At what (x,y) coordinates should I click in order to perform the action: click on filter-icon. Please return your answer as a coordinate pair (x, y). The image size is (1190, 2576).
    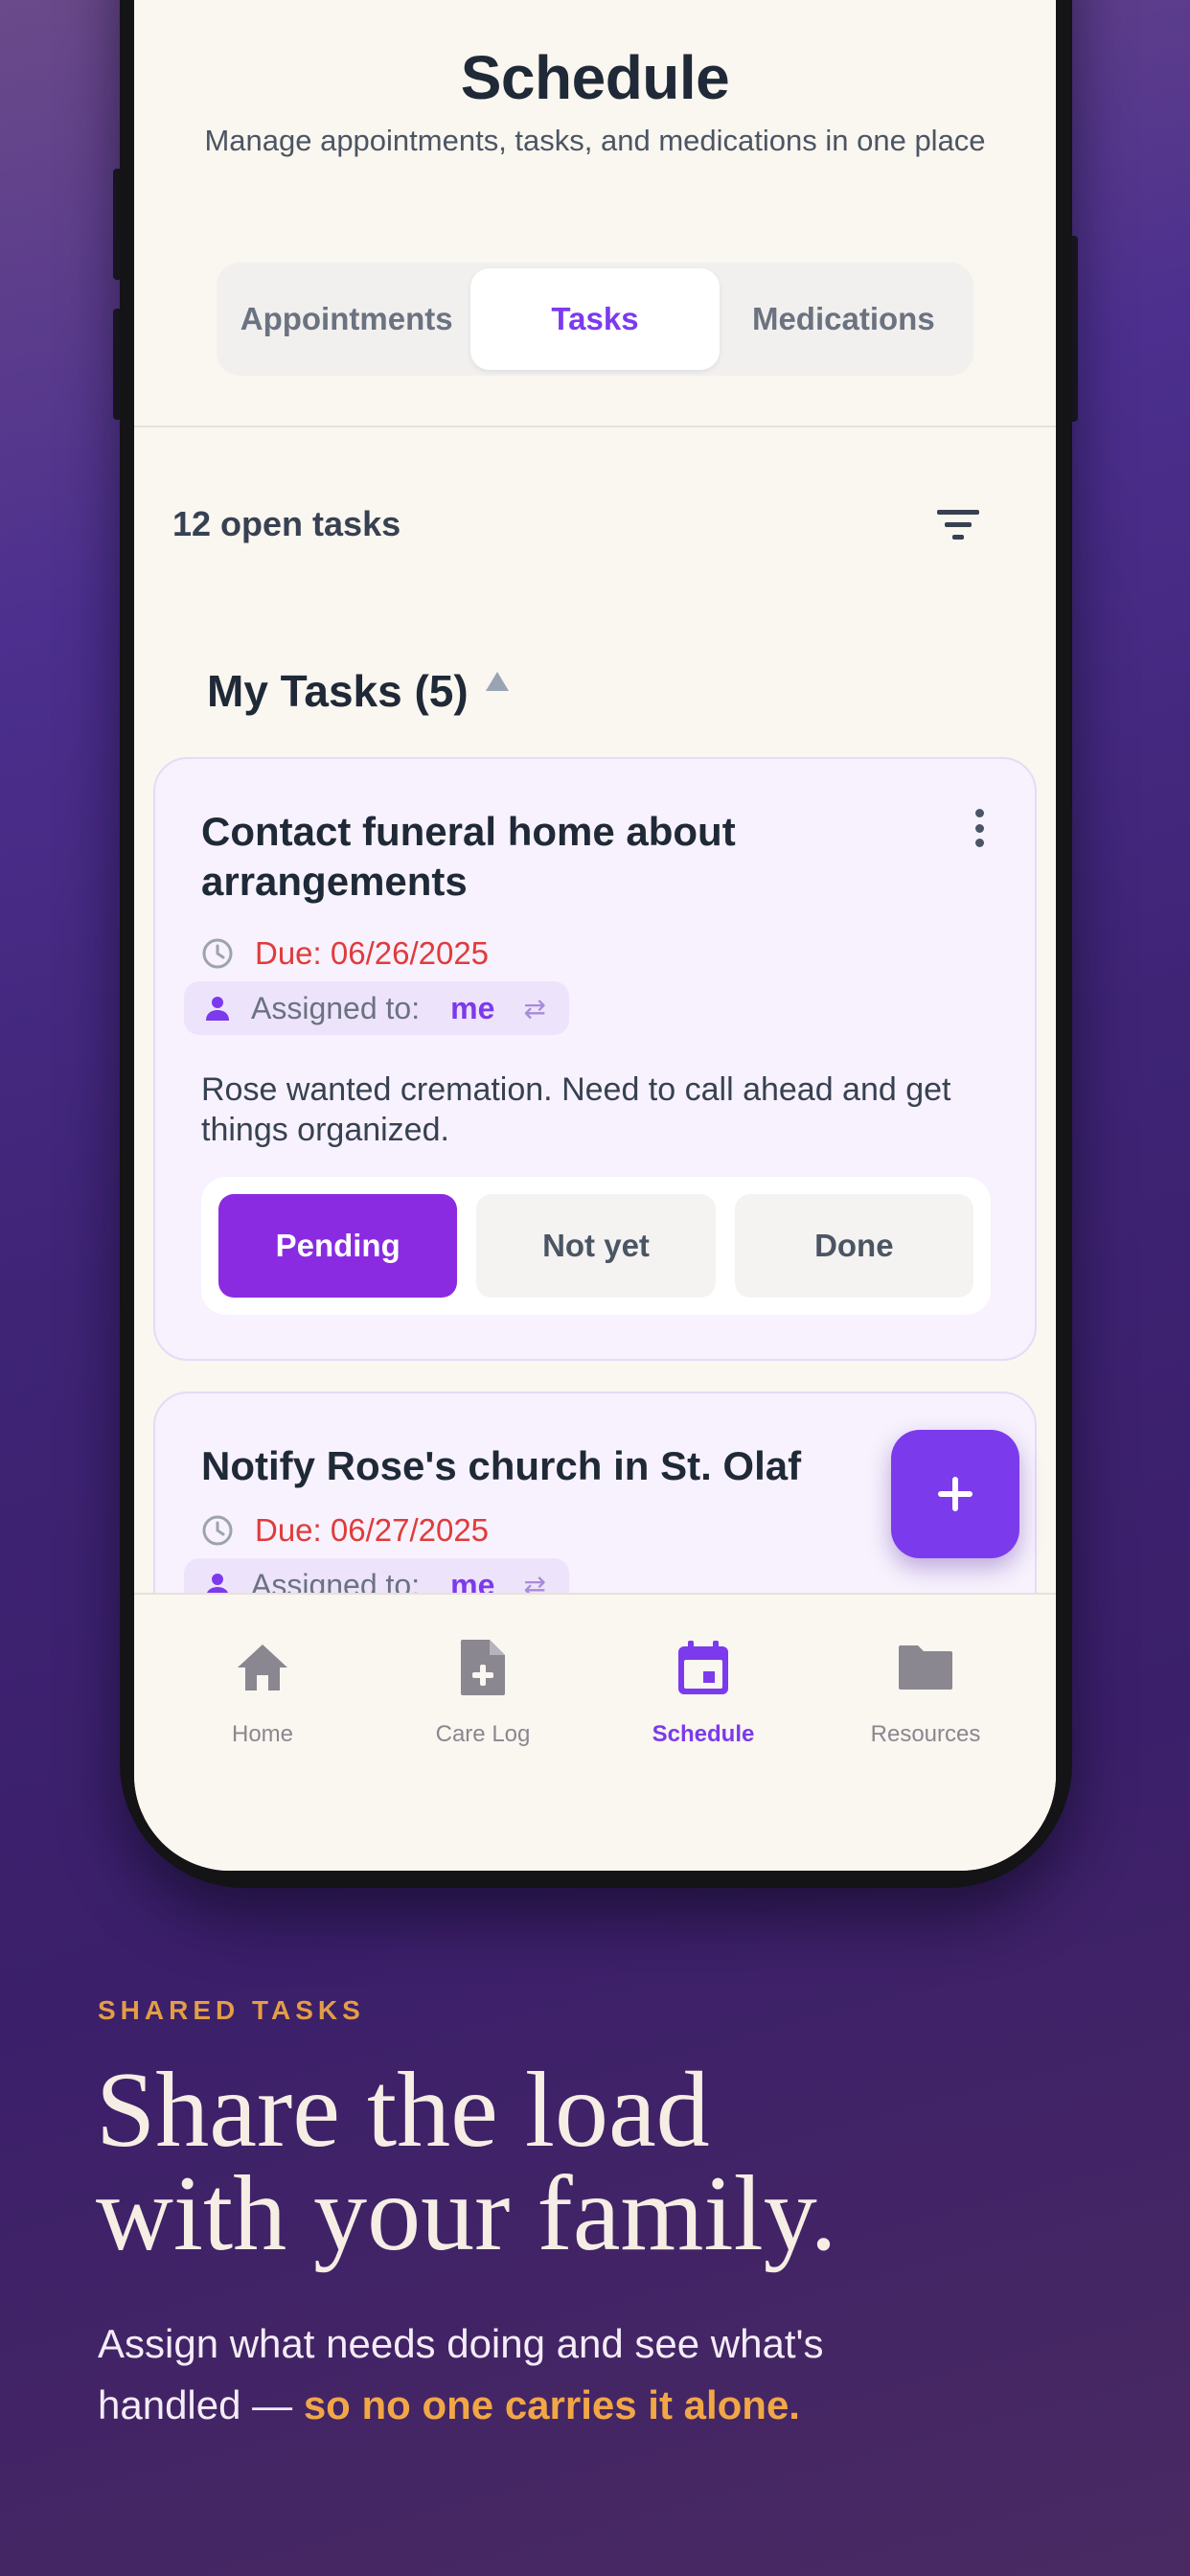
    Looking at the image, I should click on (958, 525).